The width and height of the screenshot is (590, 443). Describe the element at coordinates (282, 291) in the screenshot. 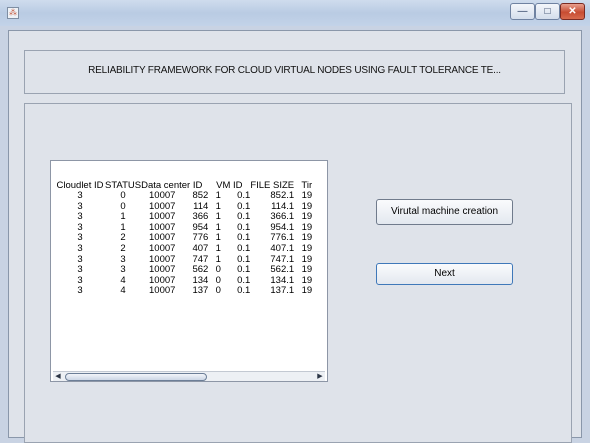

I see `cell: 137.1` at that location.